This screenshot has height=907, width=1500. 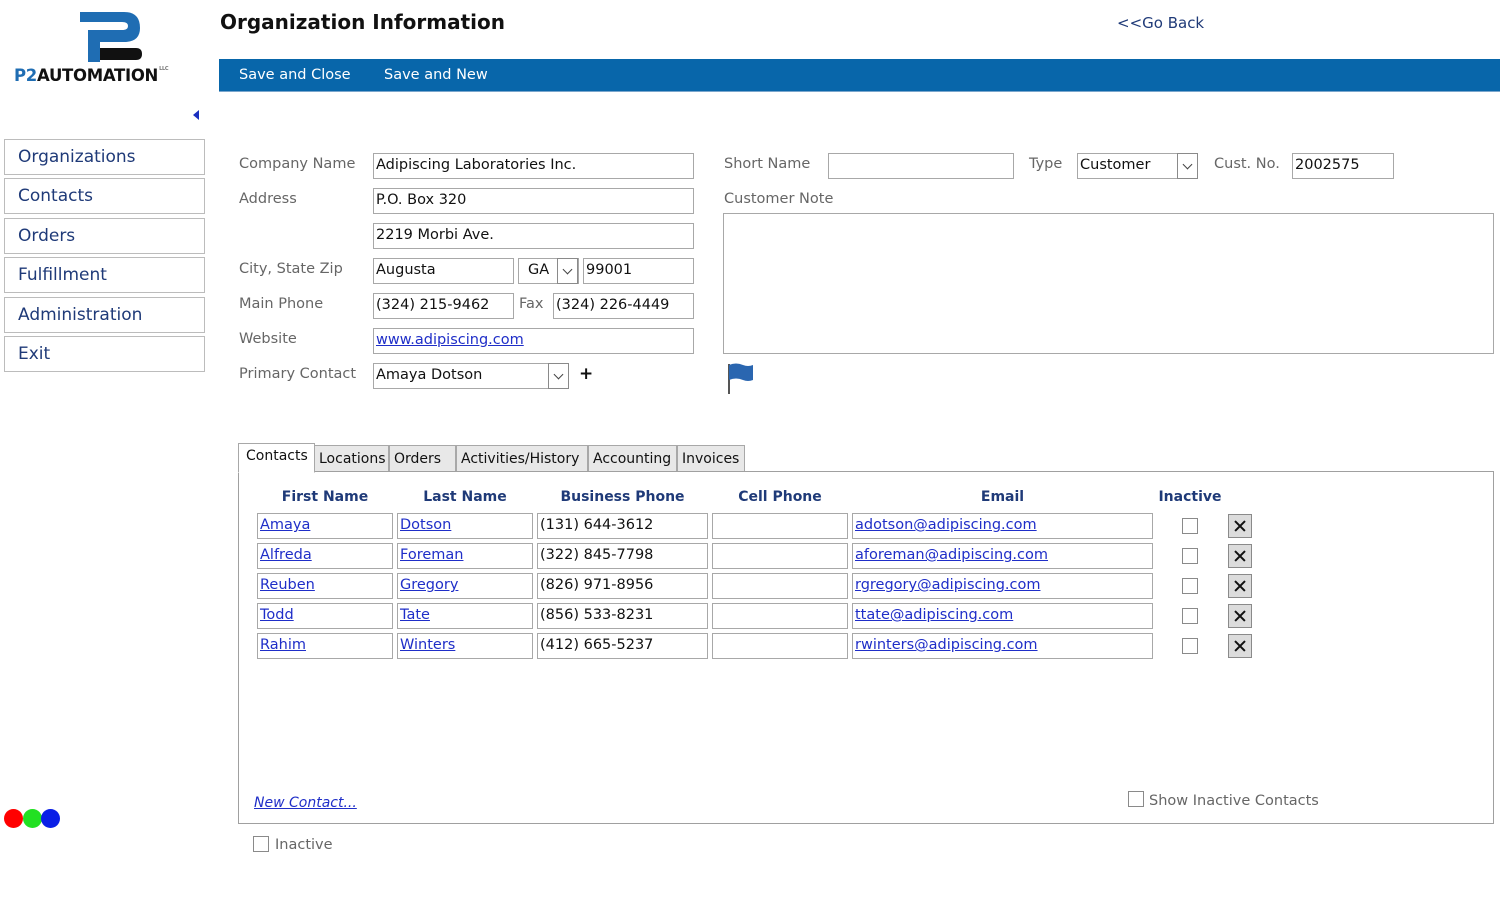 What do you see at coordinates (533, 341) in the screenshot?
I see `website-input: www.adipiscing.com` at bounding box center [533, 341].